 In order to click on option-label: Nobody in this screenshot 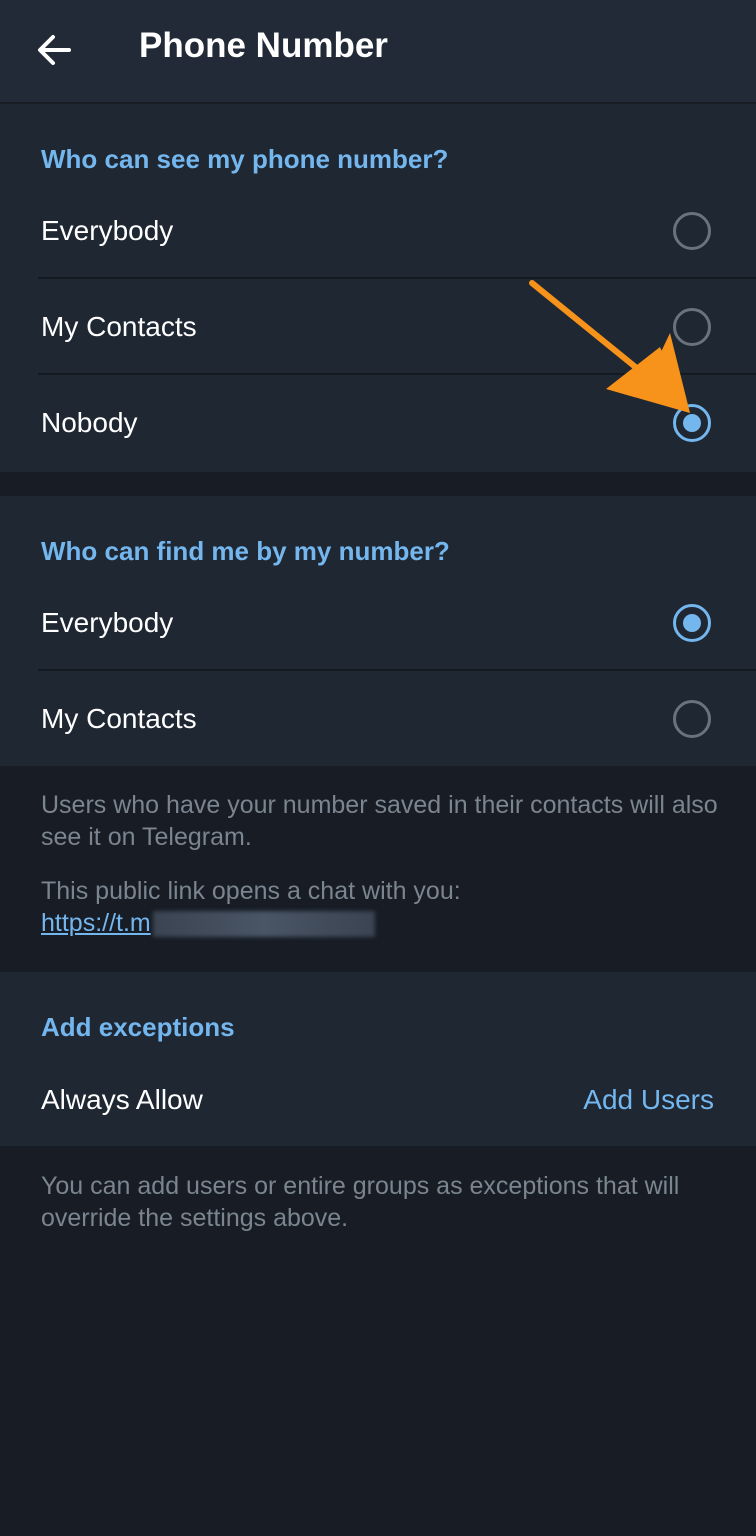, I will do `click(89, 422)`.